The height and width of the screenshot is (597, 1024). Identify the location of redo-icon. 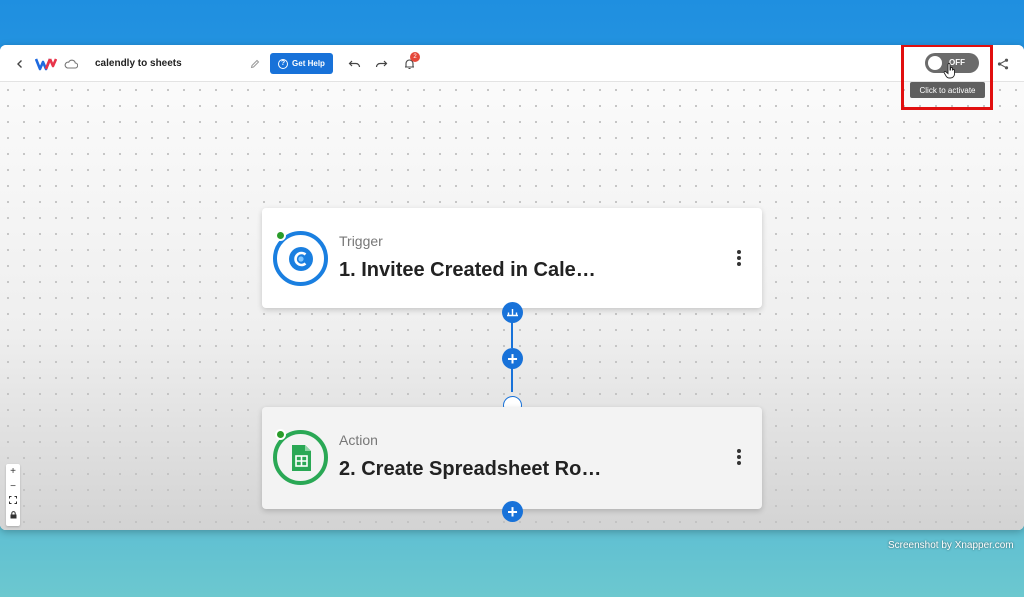
(381, 63).